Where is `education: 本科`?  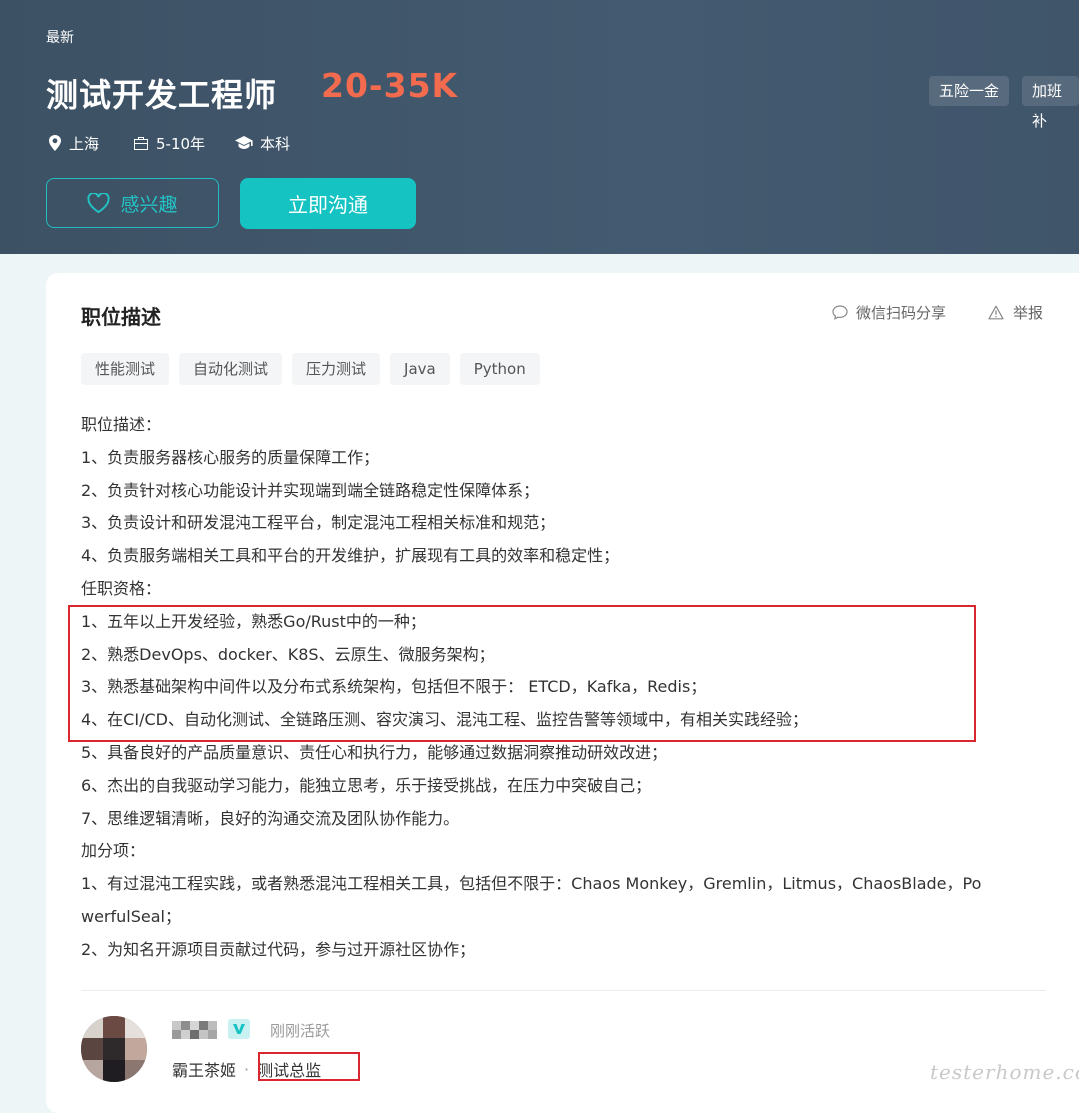
education: 本科 is located at coordinates (262, 143).